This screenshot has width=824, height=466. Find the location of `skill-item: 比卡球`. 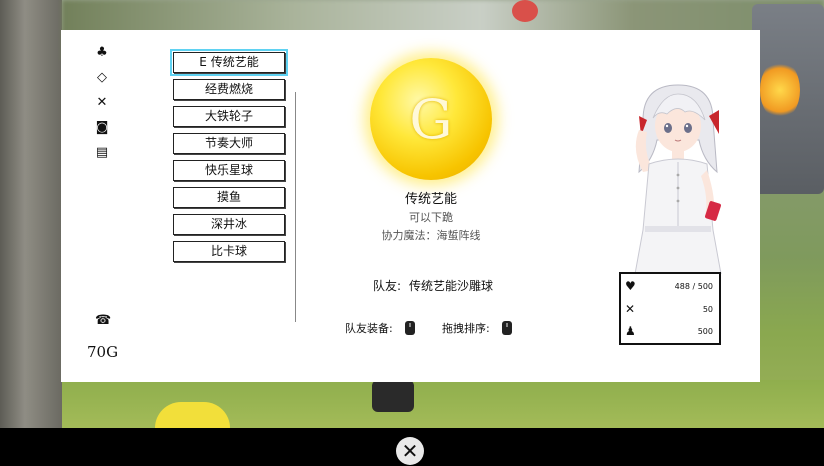

skill-item: 比卡球 is located at coordinates (229, 251).